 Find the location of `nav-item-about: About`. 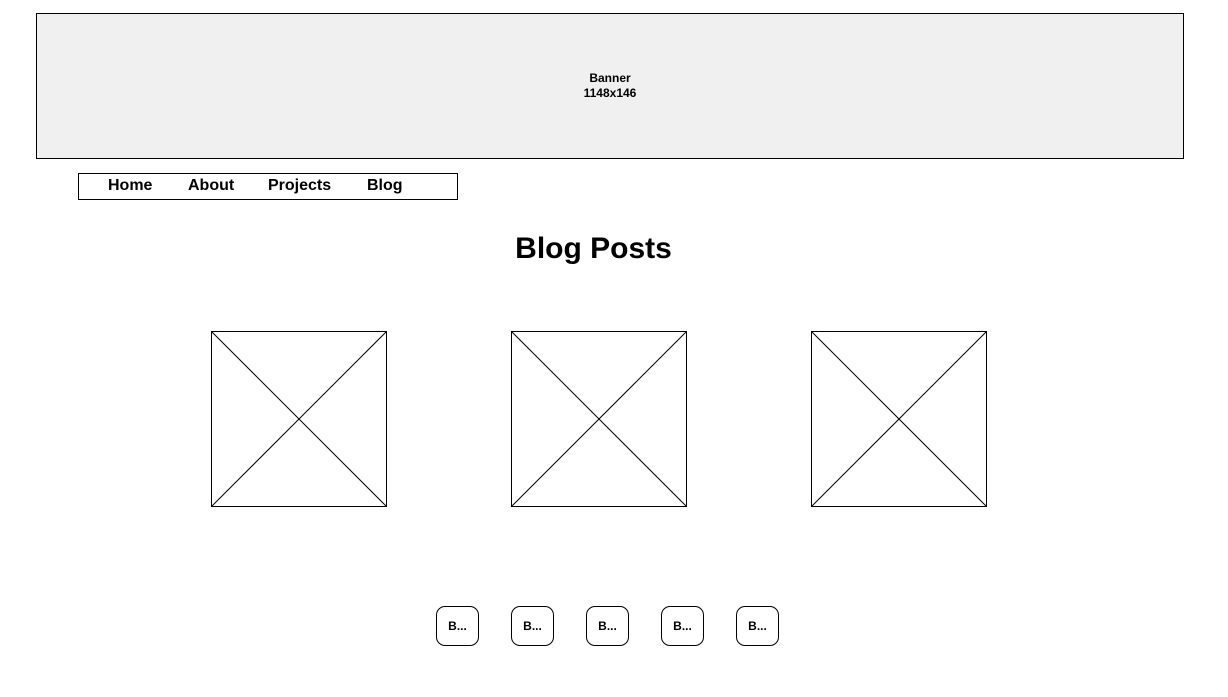

nav-item-about: About is located at coordinates (211, 186).